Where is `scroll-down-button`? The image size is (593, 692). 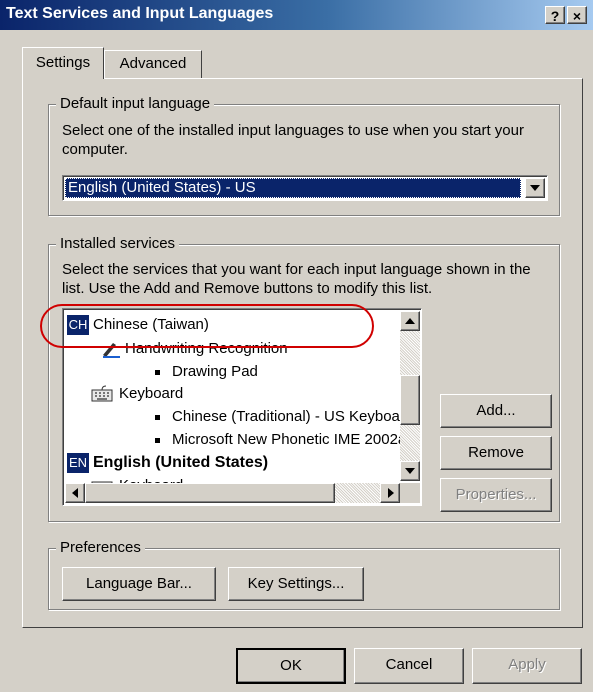 scroll-down-button is located at coordinates (410, 471).